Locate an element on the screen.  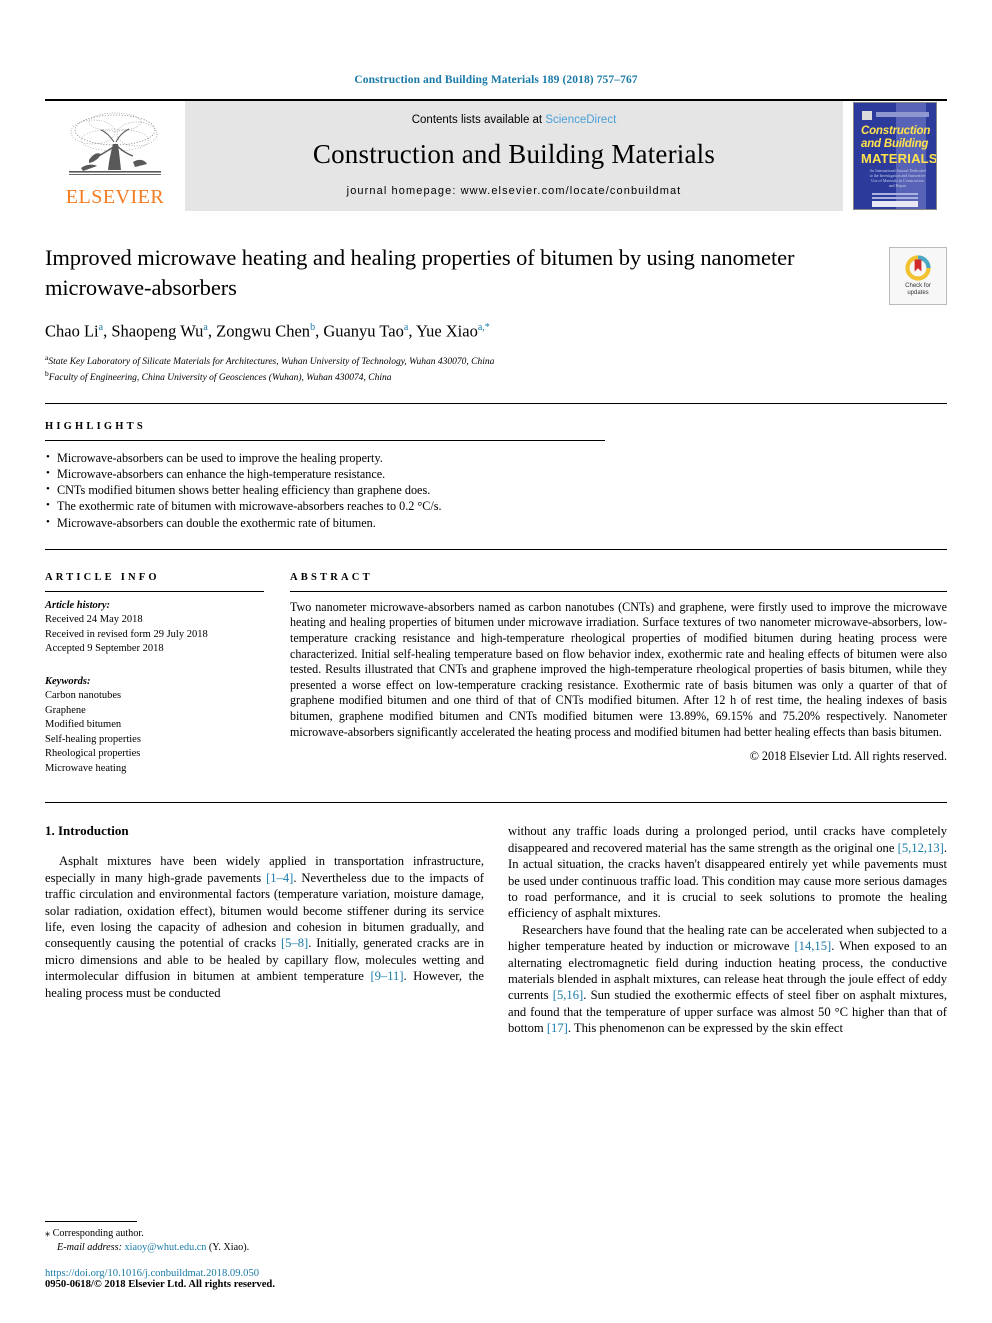
section-title-introduction: 1. Introduction is located at coordinates (87, 831).